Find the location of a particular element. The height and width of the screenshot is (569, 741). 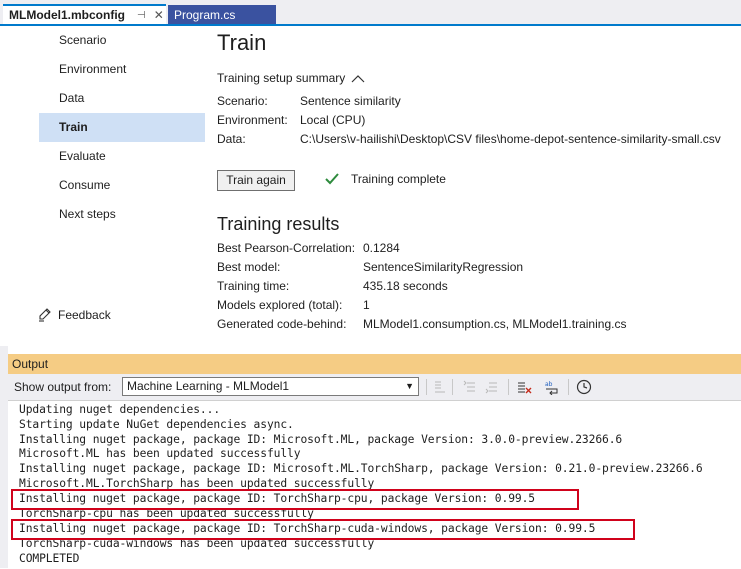

feedback-link: Feedback is located at coordinates (74, 315).